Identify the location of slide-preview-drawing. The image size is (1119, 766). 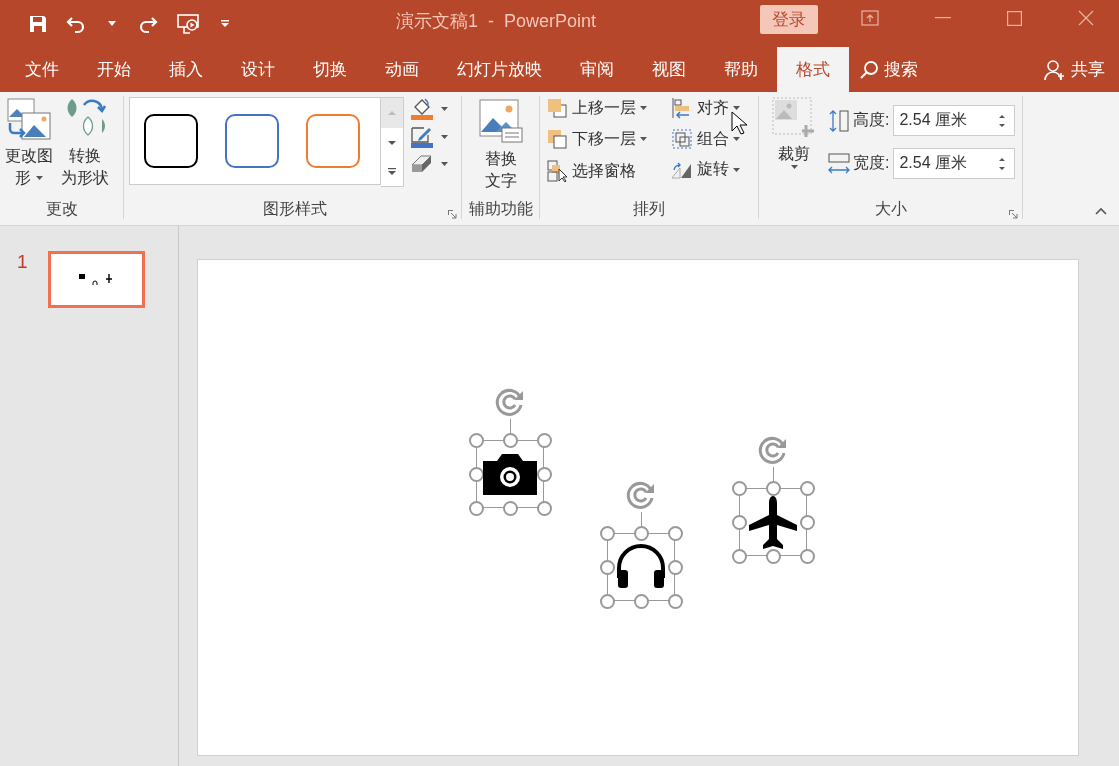
(96, 279).